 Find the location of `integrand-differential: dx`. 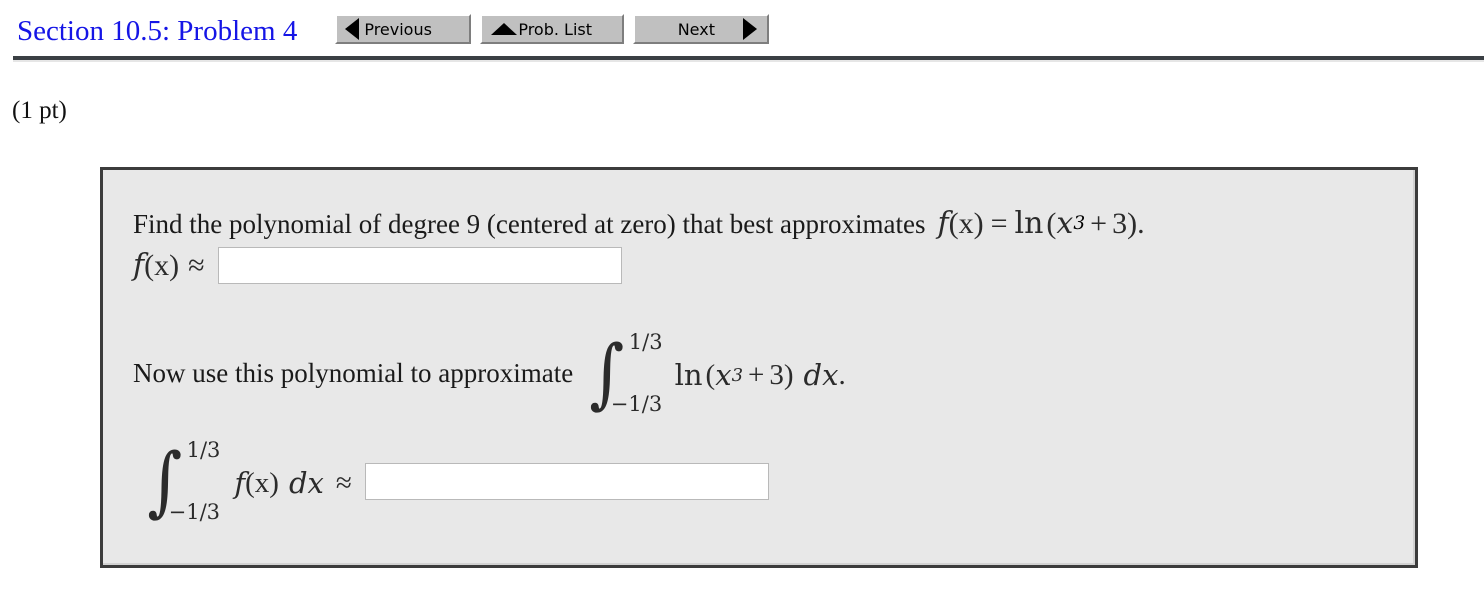

integrand-differential: dx is located at coordinates (821, 375).